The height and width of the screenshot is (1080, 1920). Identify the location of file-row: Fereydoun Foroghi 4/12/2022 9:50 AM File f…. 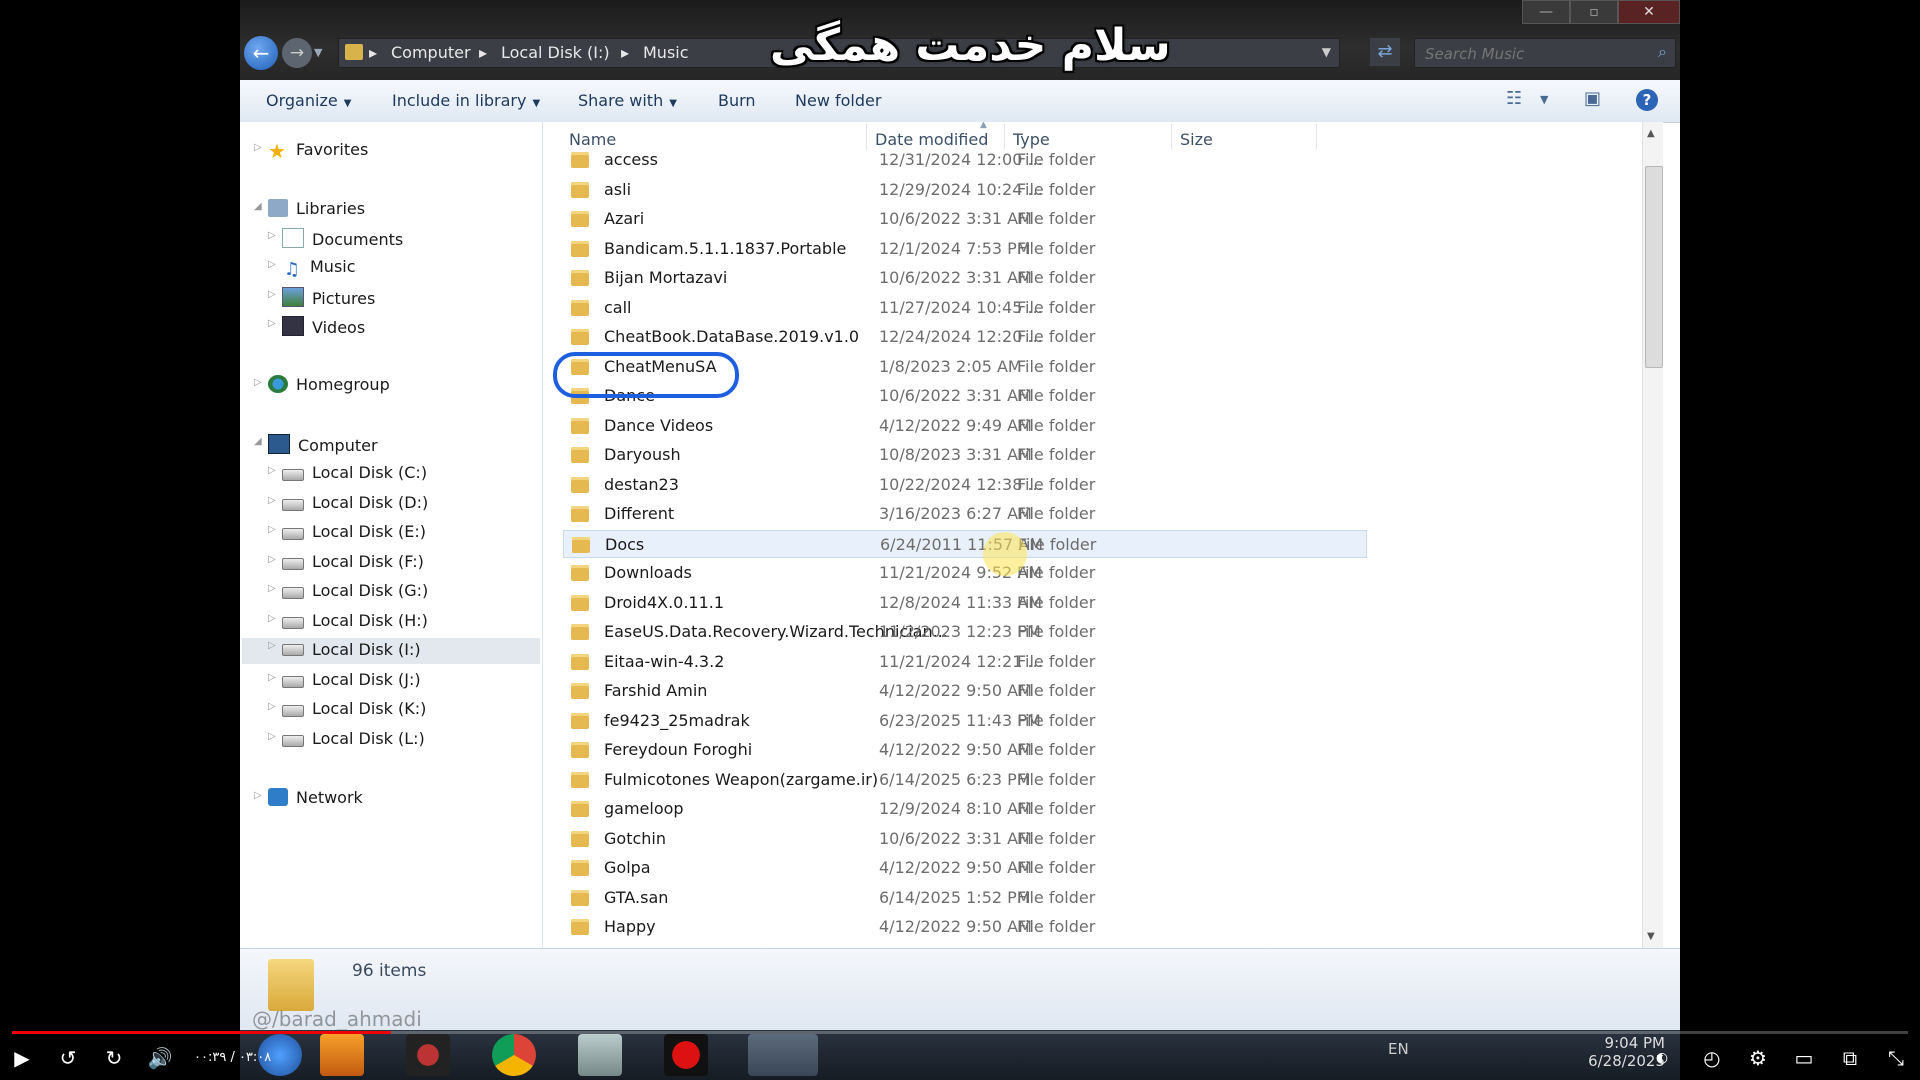
(965, 750).